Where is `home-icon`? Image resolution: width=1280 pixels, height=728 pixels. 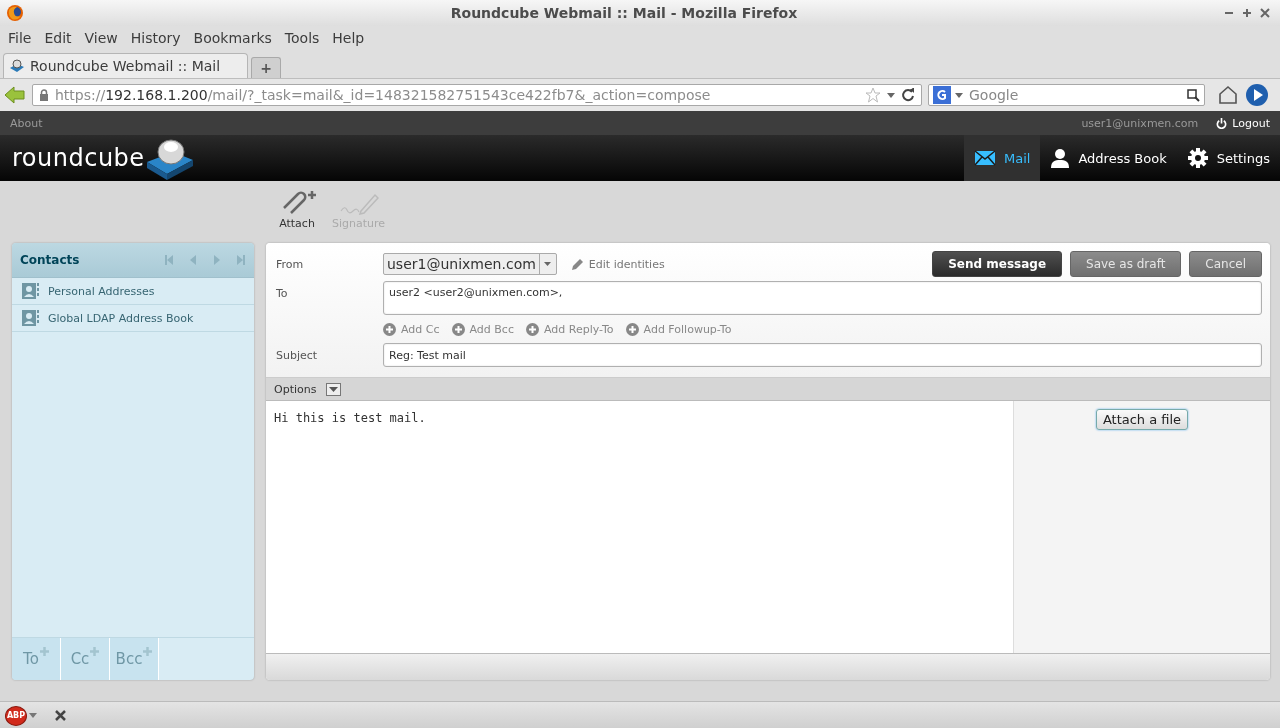 home-icon is located at coordinates (1228, 95).